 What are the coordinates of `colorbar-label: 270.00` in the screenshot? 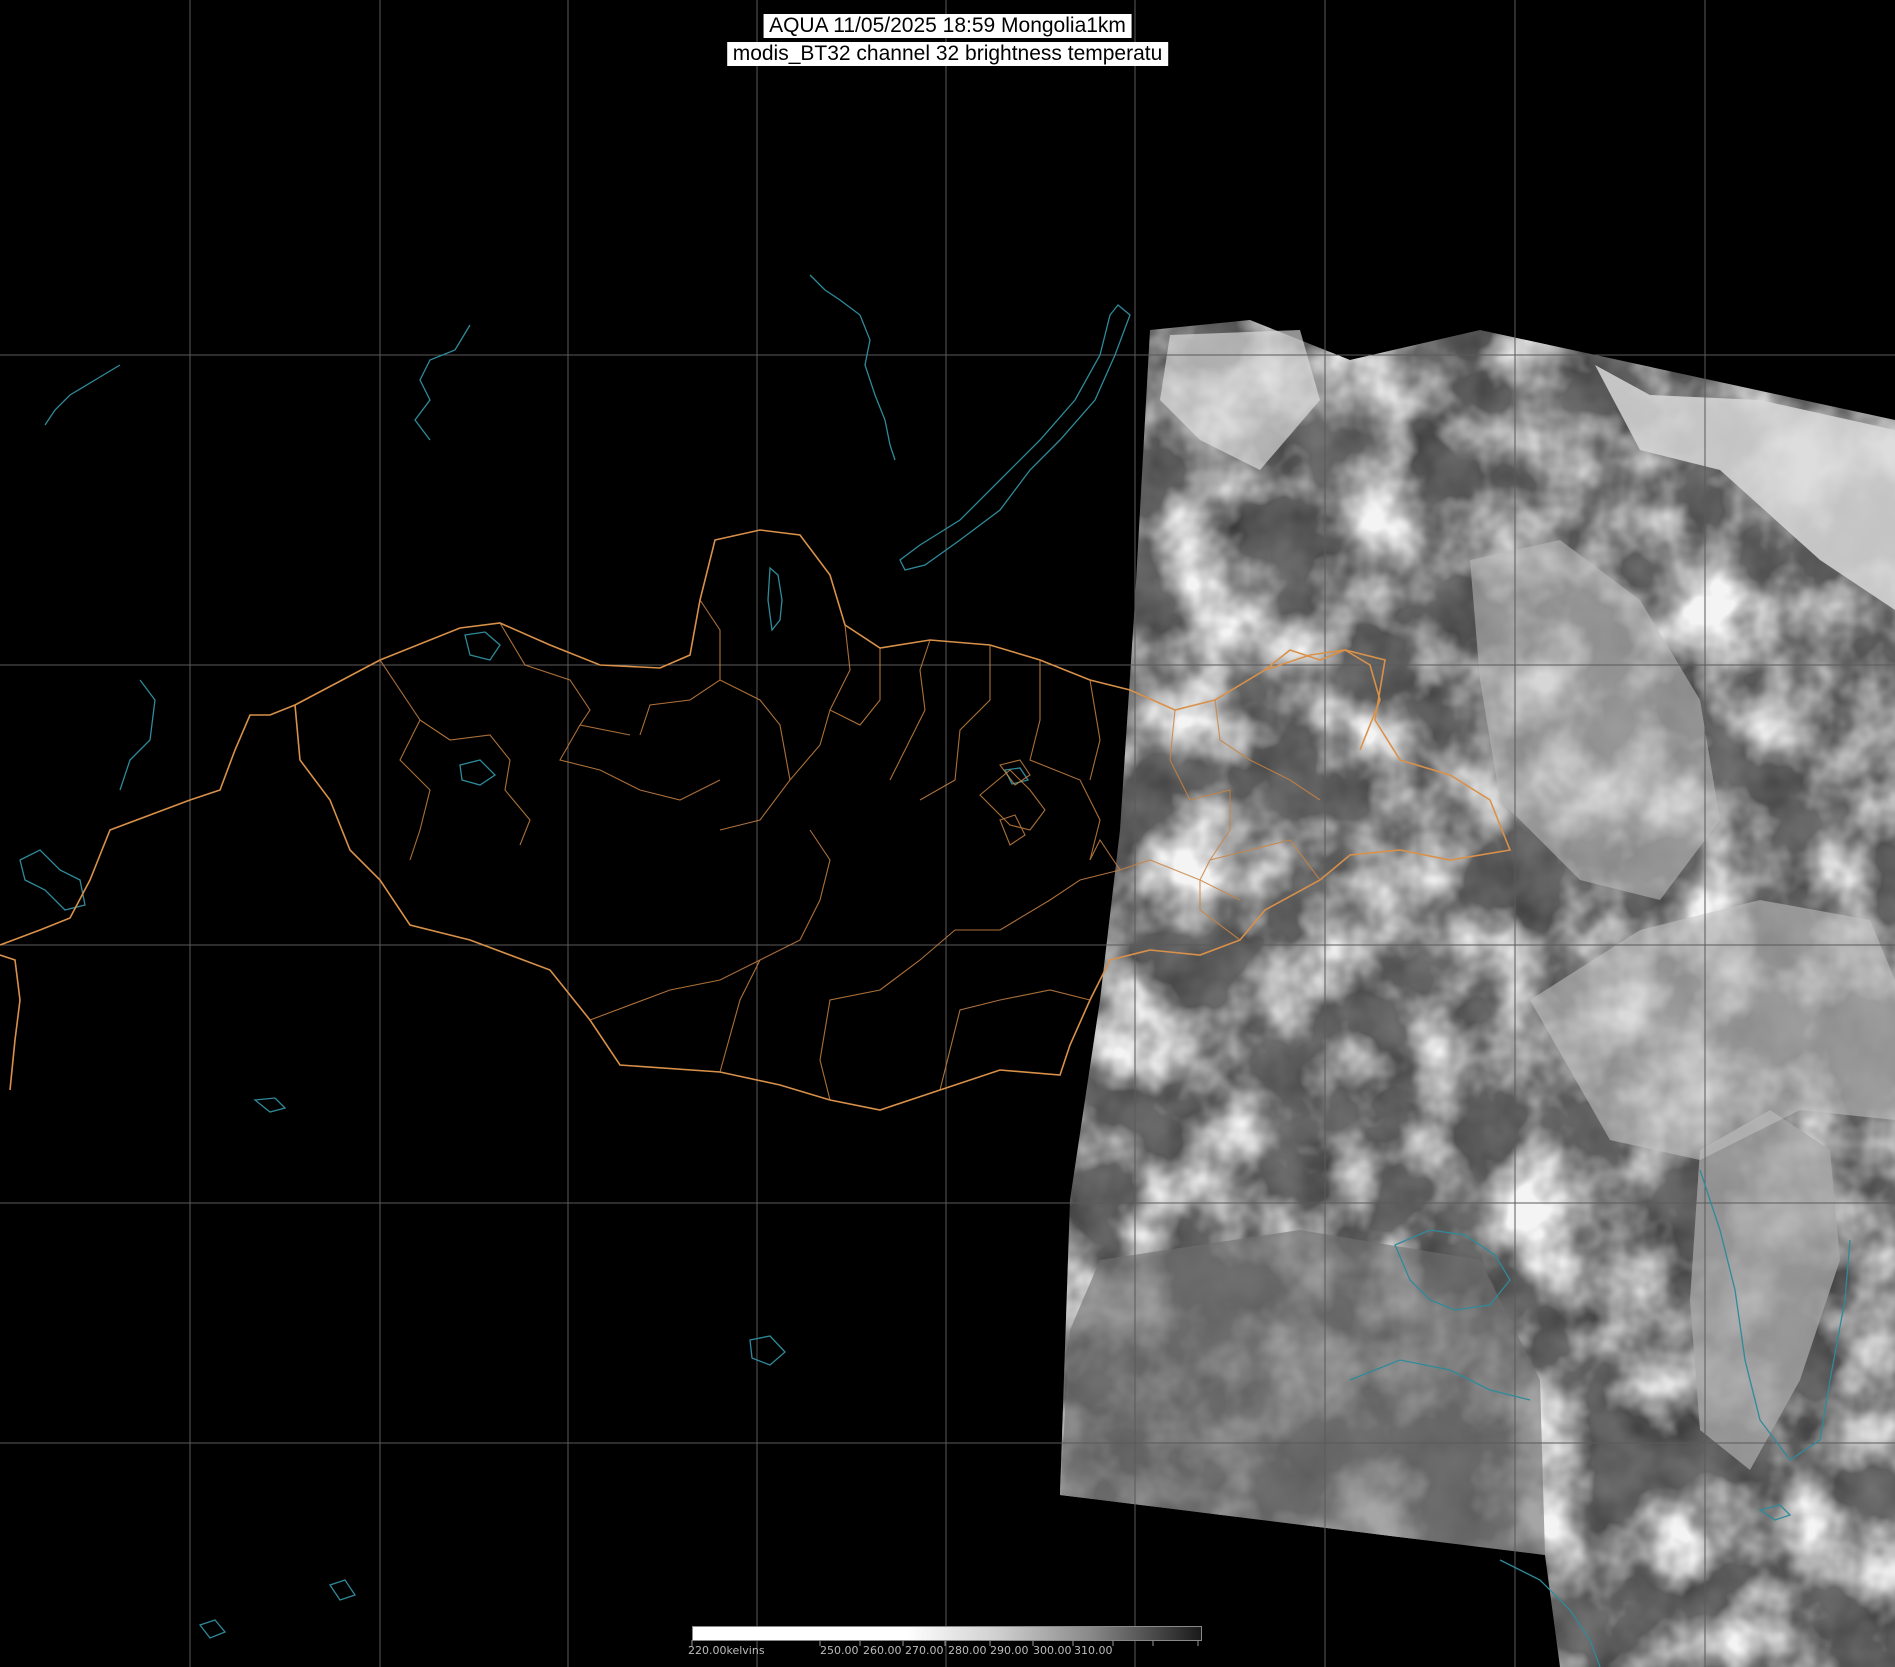 It's located at (924, 1650).